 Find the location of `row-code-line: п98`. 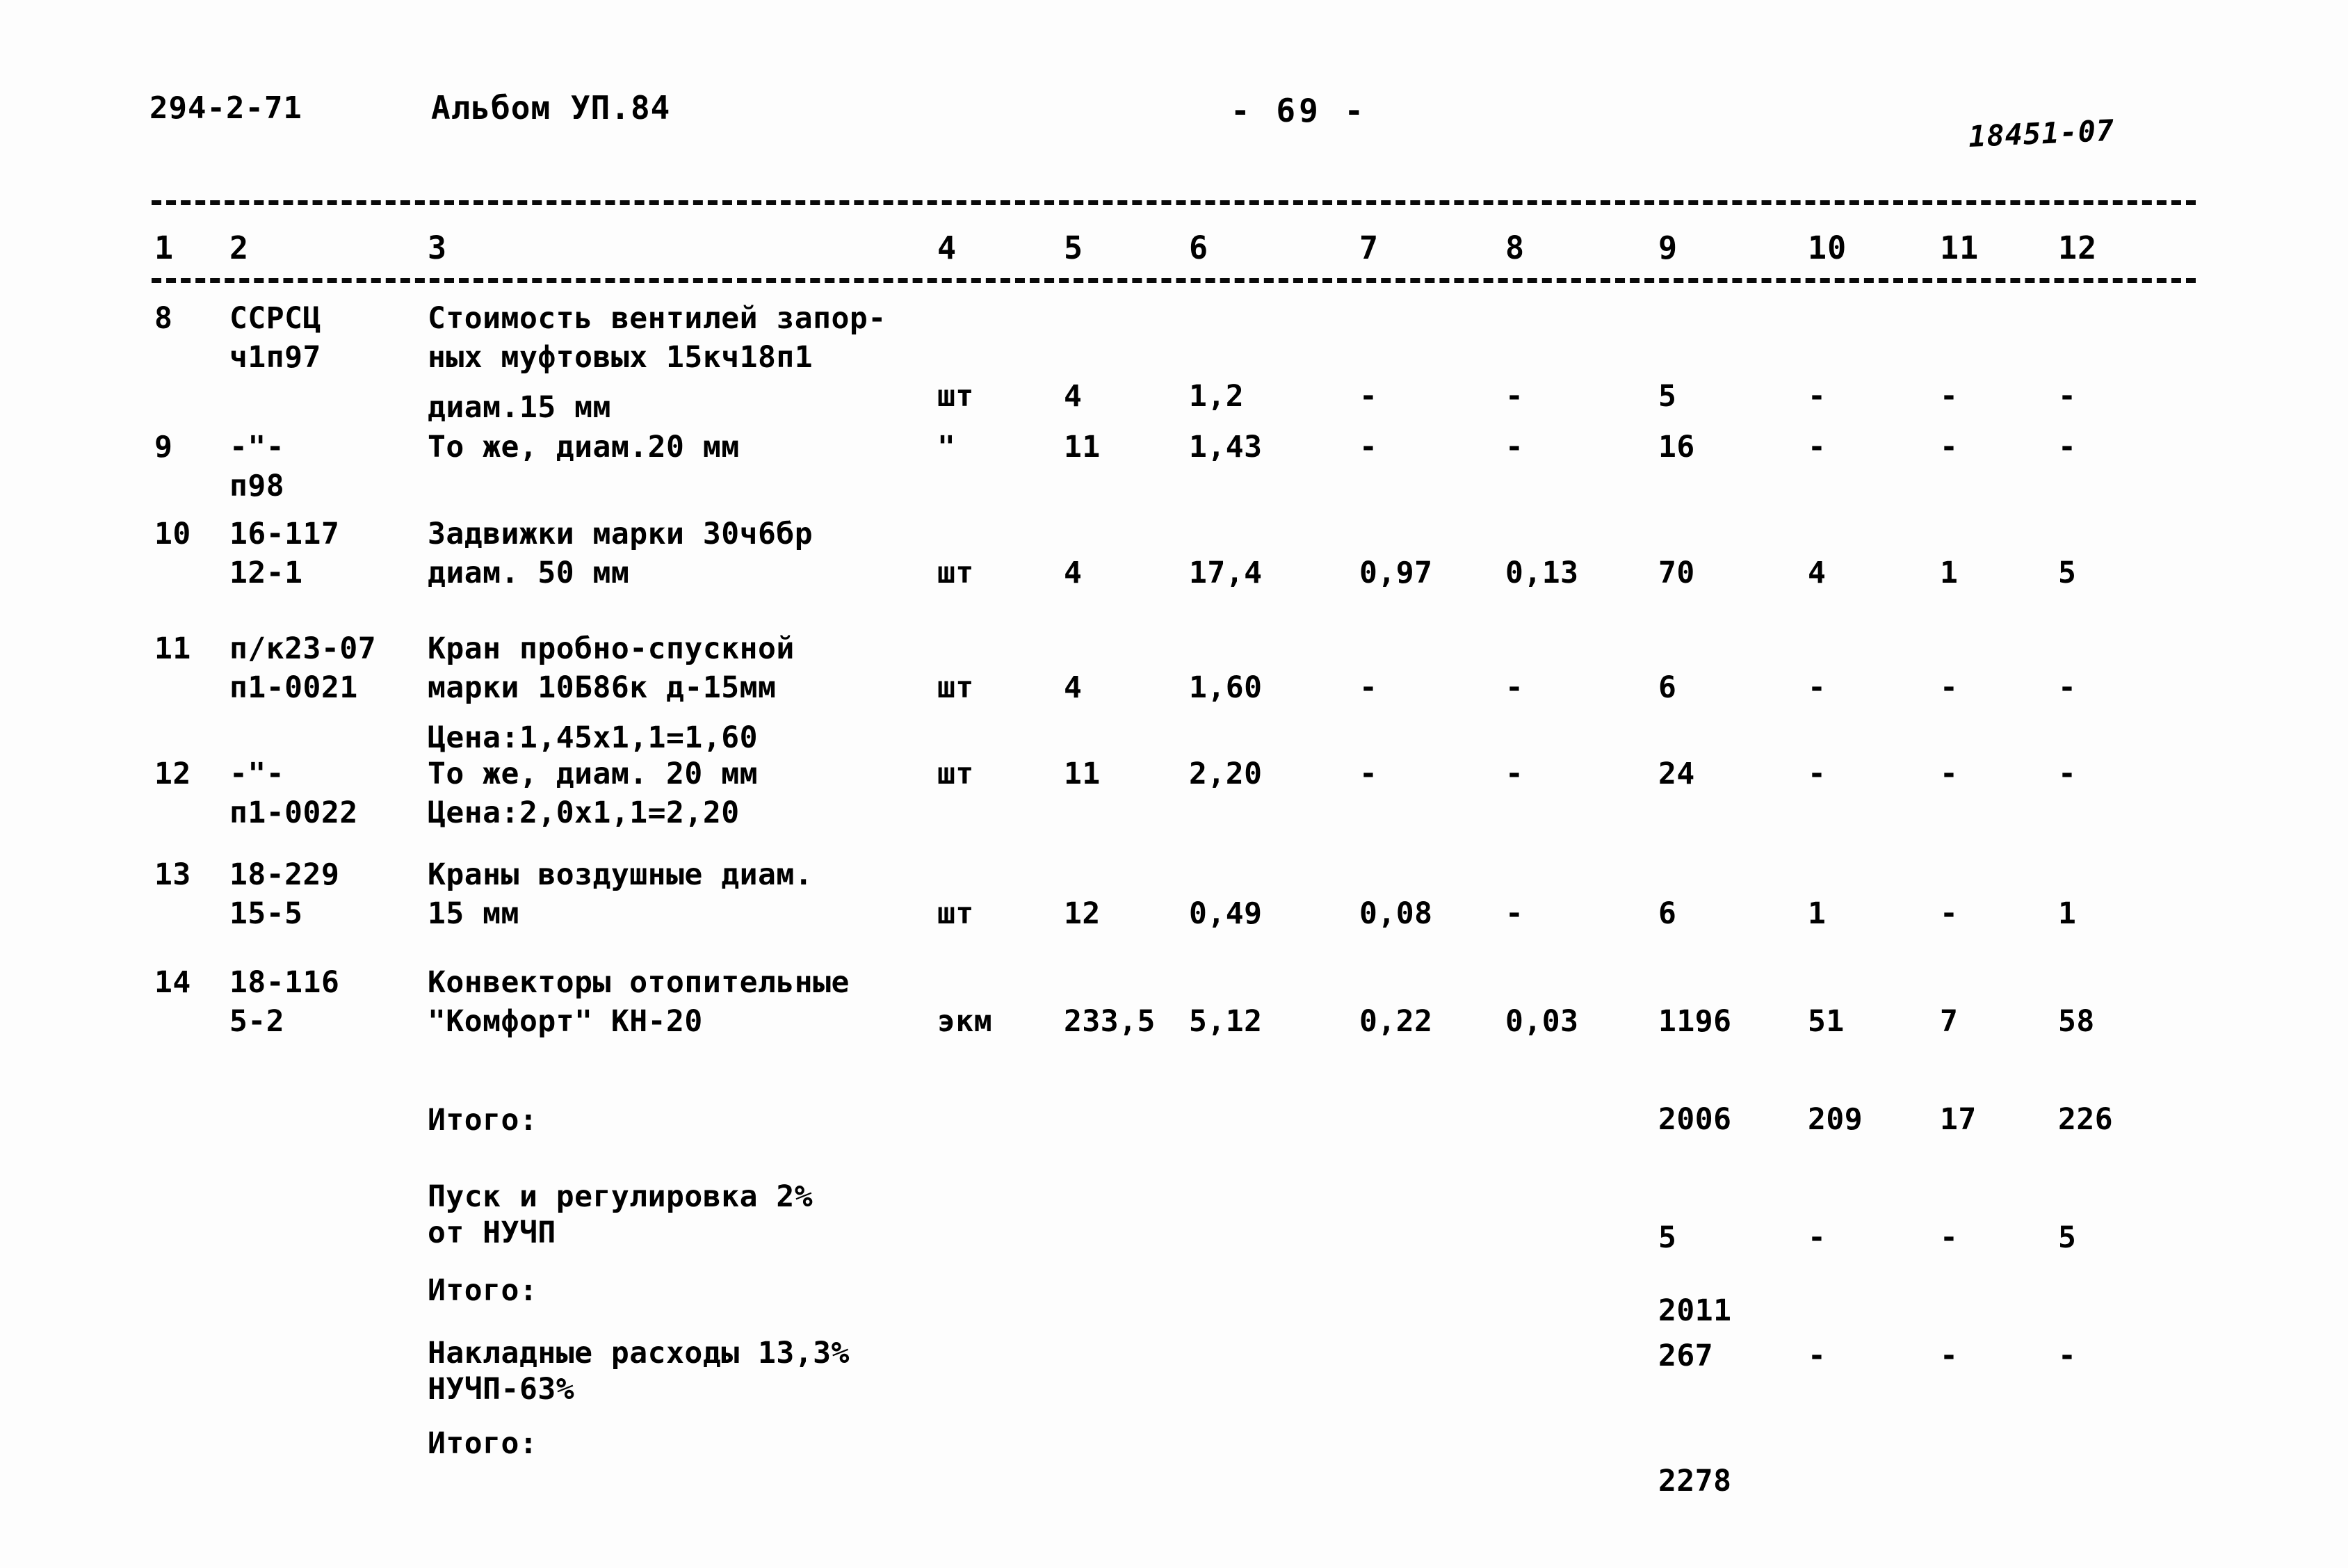

row-code-line: п98 is located at coordinates (257, 486).